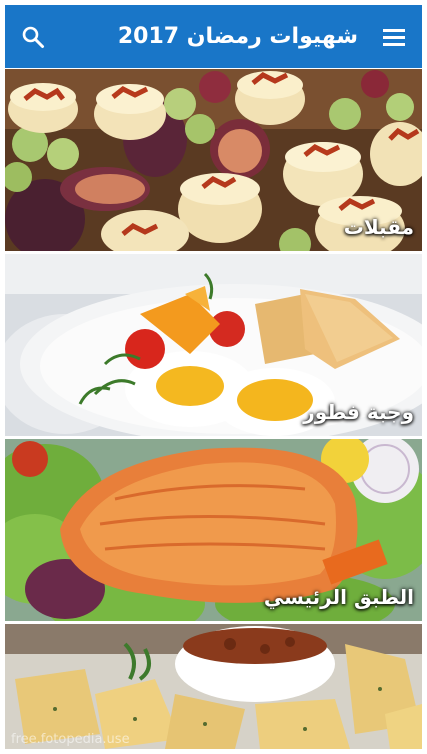 The image size is (427, 754). What do you see at coordinates (338, 597) in the screenshot?
I see `category-label: الطبق الرئيسي` at bounding box center [338, 597].